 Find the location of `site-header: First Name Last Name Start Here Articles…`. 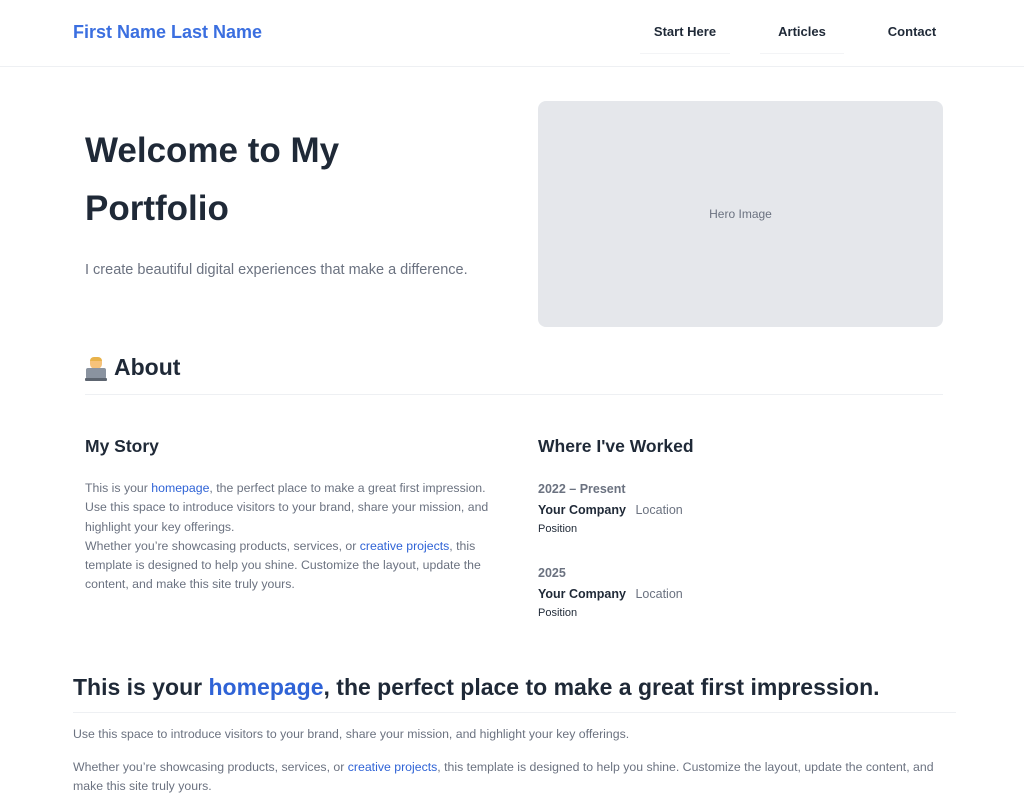

site-header: First Name Last Name Start Here Articles… is located at coordinates (512, 33).